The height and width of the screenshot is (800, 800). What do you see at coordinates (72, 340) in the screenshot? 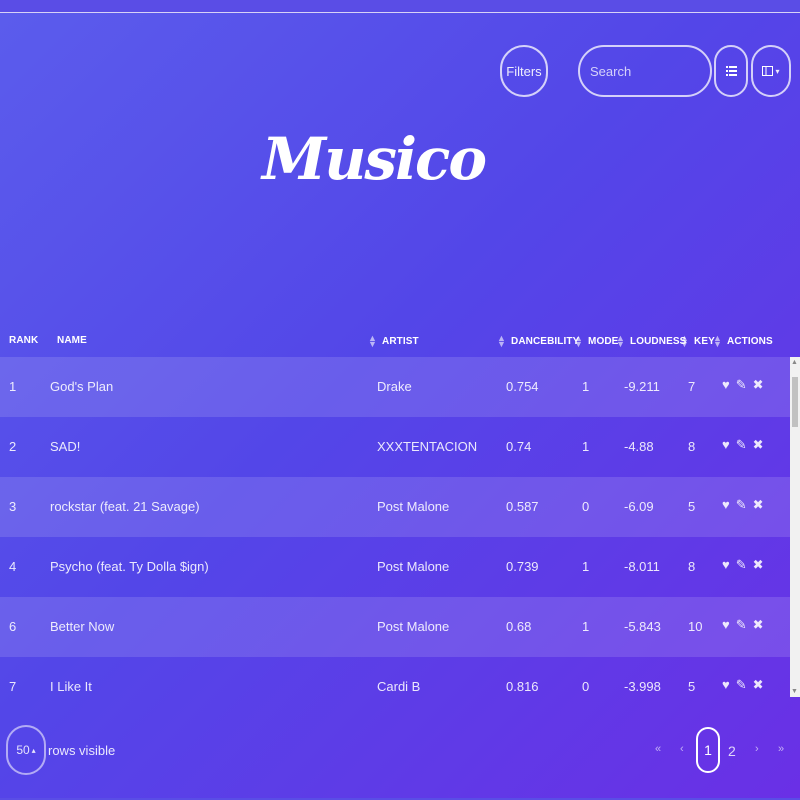
I see `column-header-name: NAME` at bounding box center [72, 340].